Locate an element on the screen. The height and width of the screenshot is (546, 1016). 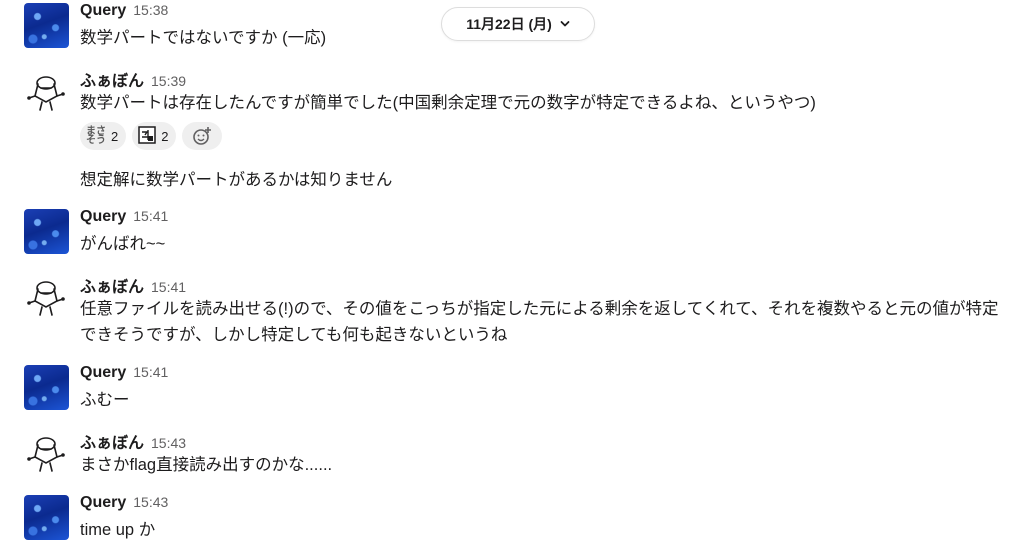
timestamp: 15:39 is located at coordinates (168, 81).